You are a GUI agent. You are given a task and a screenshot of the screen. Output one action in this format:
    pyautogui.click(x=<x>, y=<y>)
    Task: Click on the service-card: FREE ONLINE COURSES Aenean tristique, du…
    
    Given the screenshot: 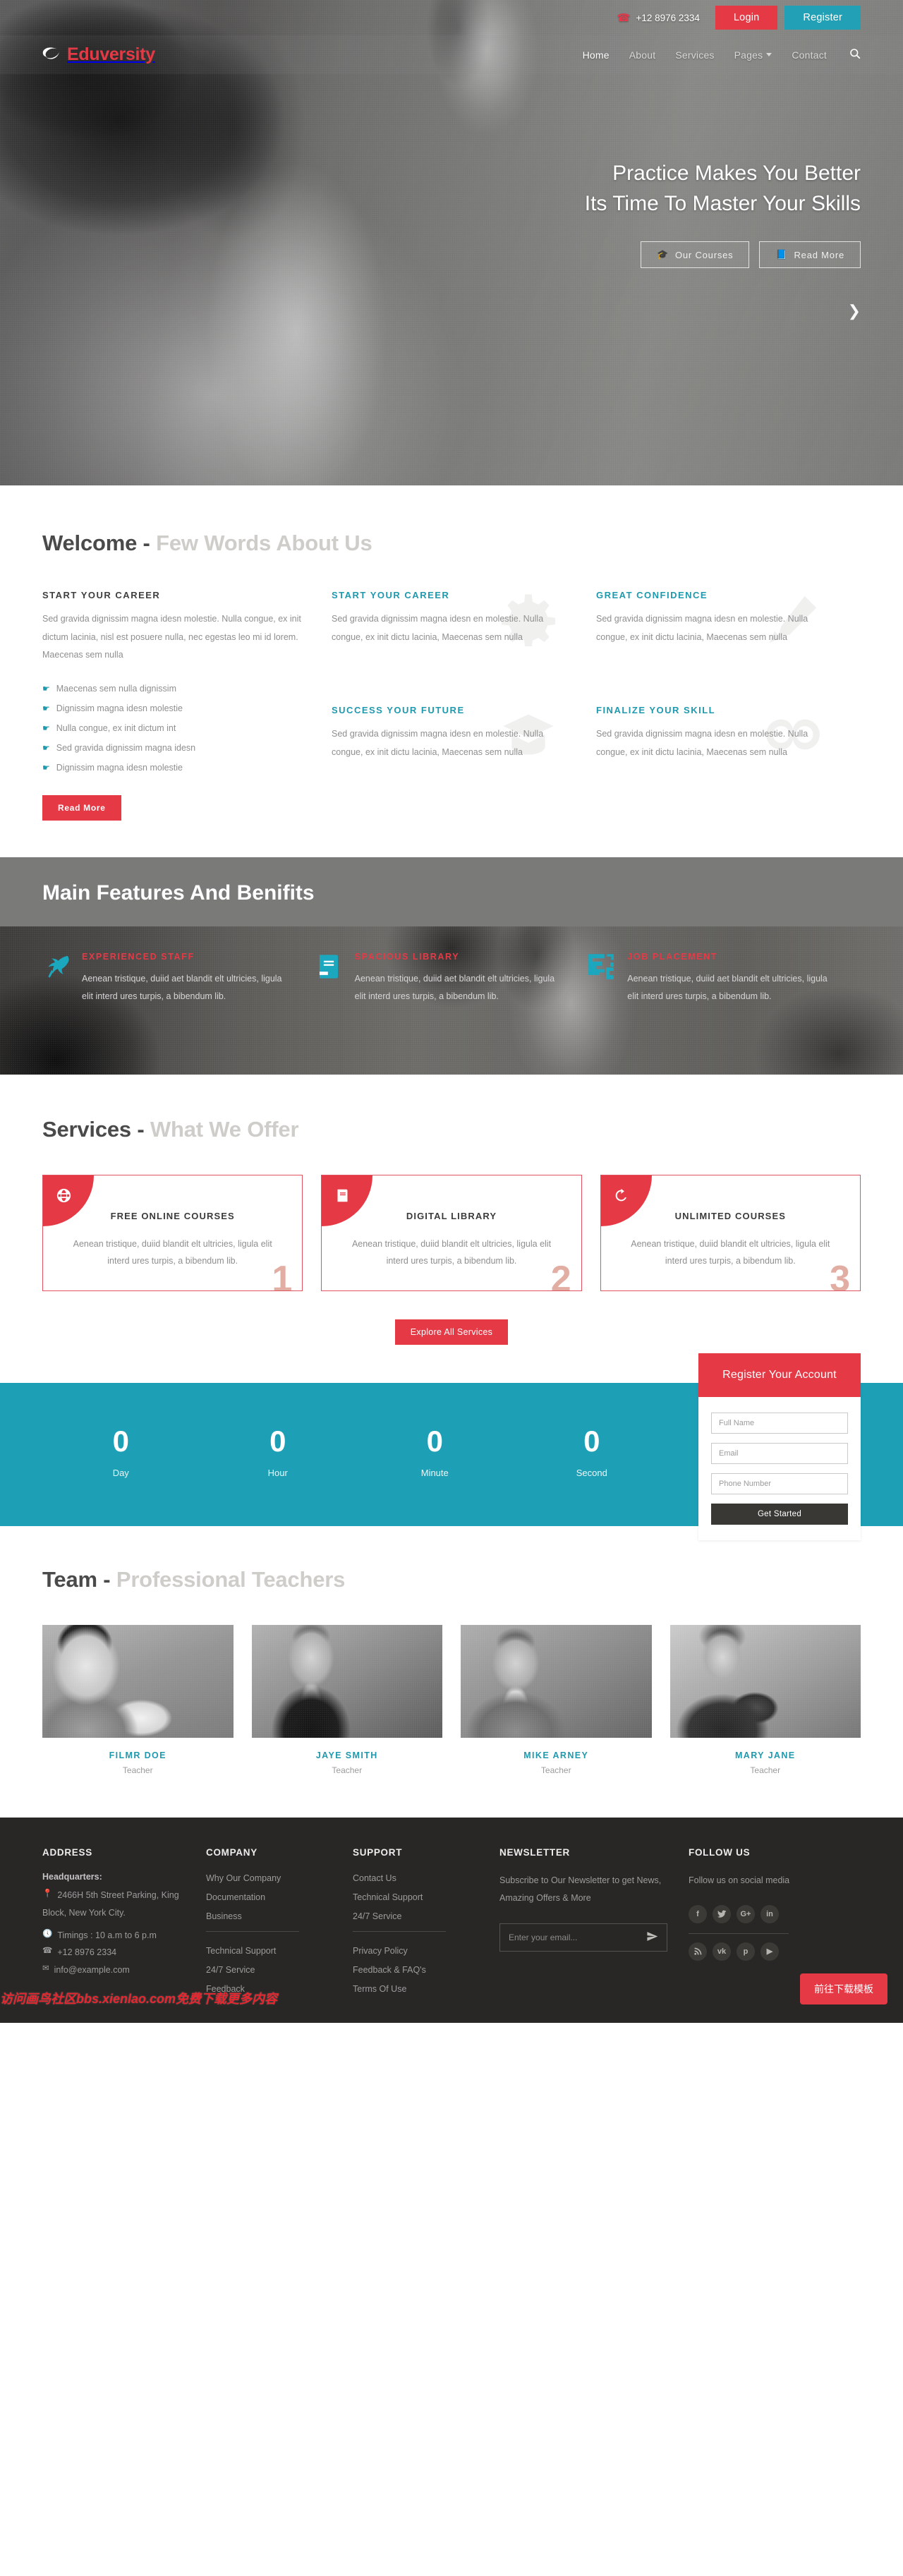 What is the action you would take?
    pyautogui.click(x=172, y=1233)
    